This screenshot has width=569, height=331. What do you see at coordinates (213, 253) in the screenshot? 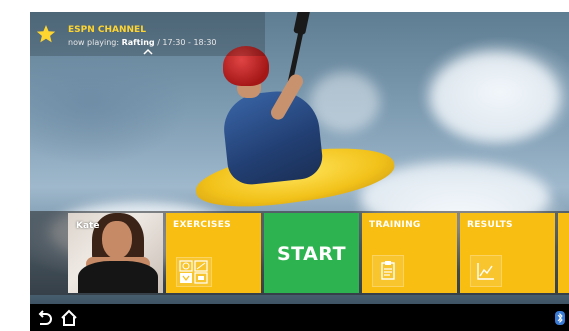
I see `tile-exercises: EXERCISES` at bounding box center [213, 253].